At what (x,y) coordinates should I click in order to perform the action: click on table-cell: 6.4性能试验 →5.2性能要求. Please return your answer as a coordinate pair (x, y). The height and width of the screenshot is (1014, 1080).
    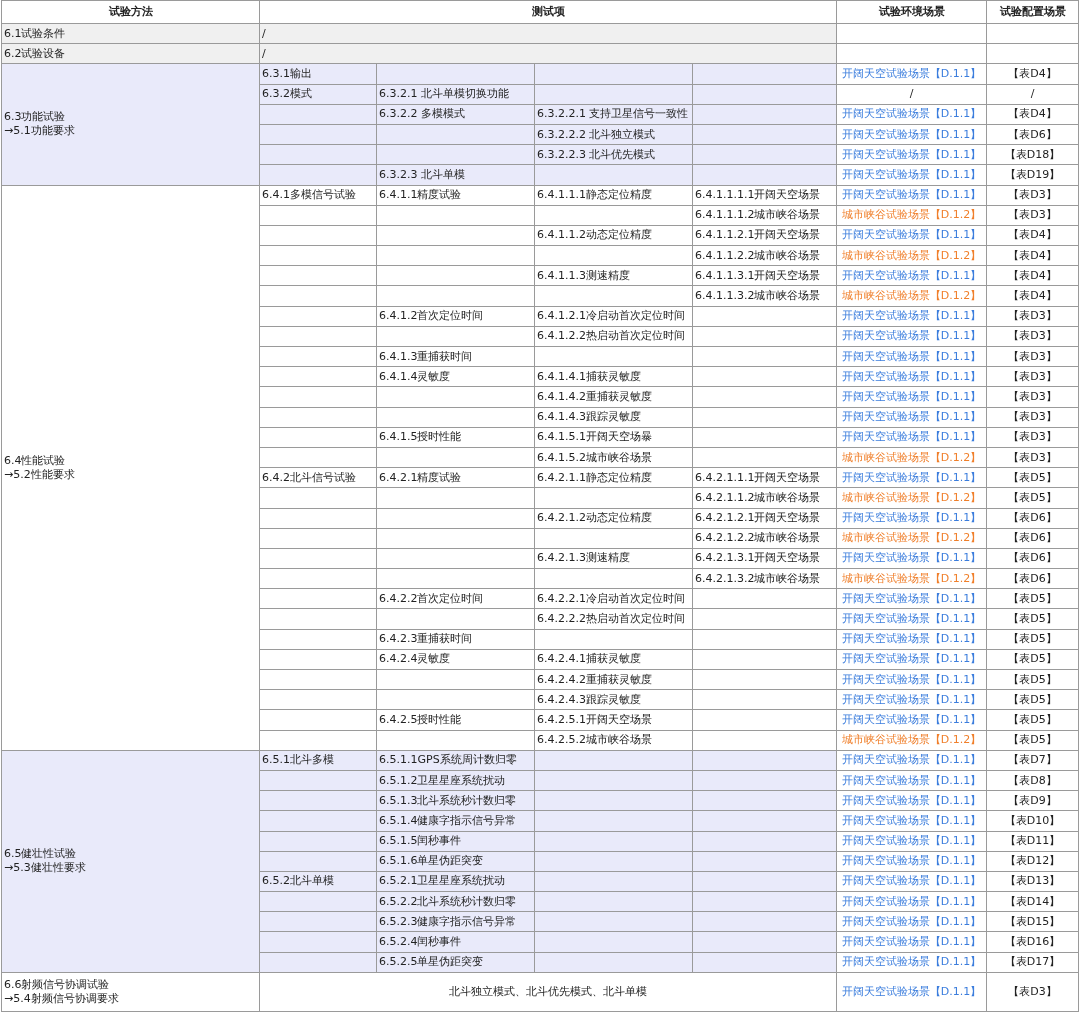
    Looking at the image, I should click on (130, 468).